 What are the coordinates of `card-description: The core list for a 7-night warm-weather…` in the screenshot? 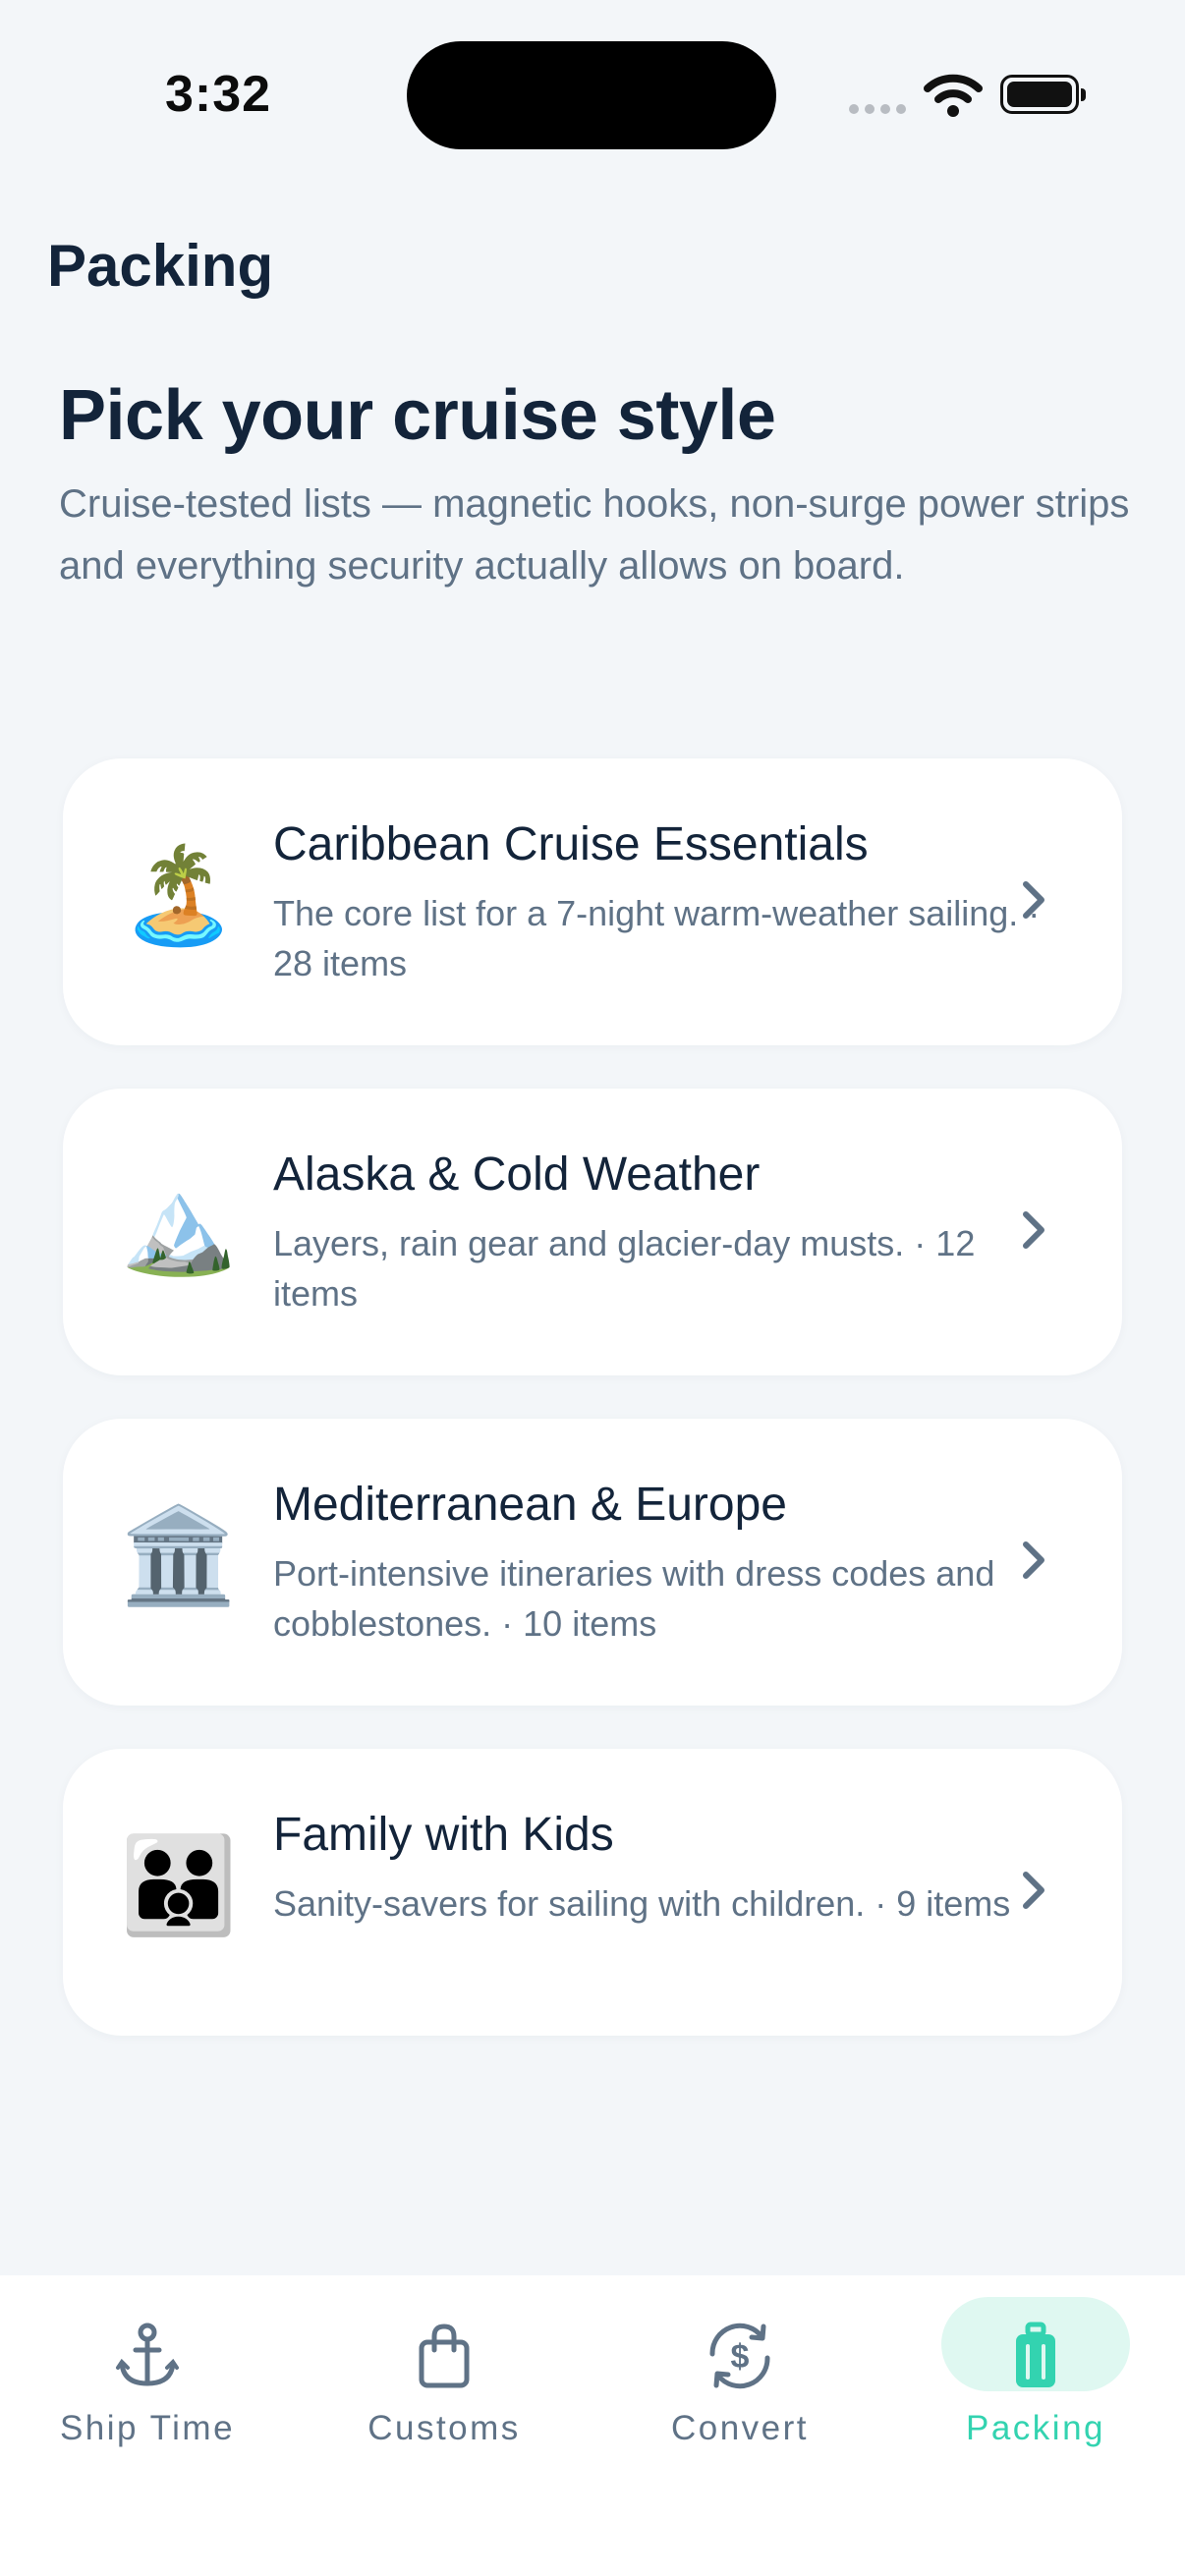 It's located at (657, 938).